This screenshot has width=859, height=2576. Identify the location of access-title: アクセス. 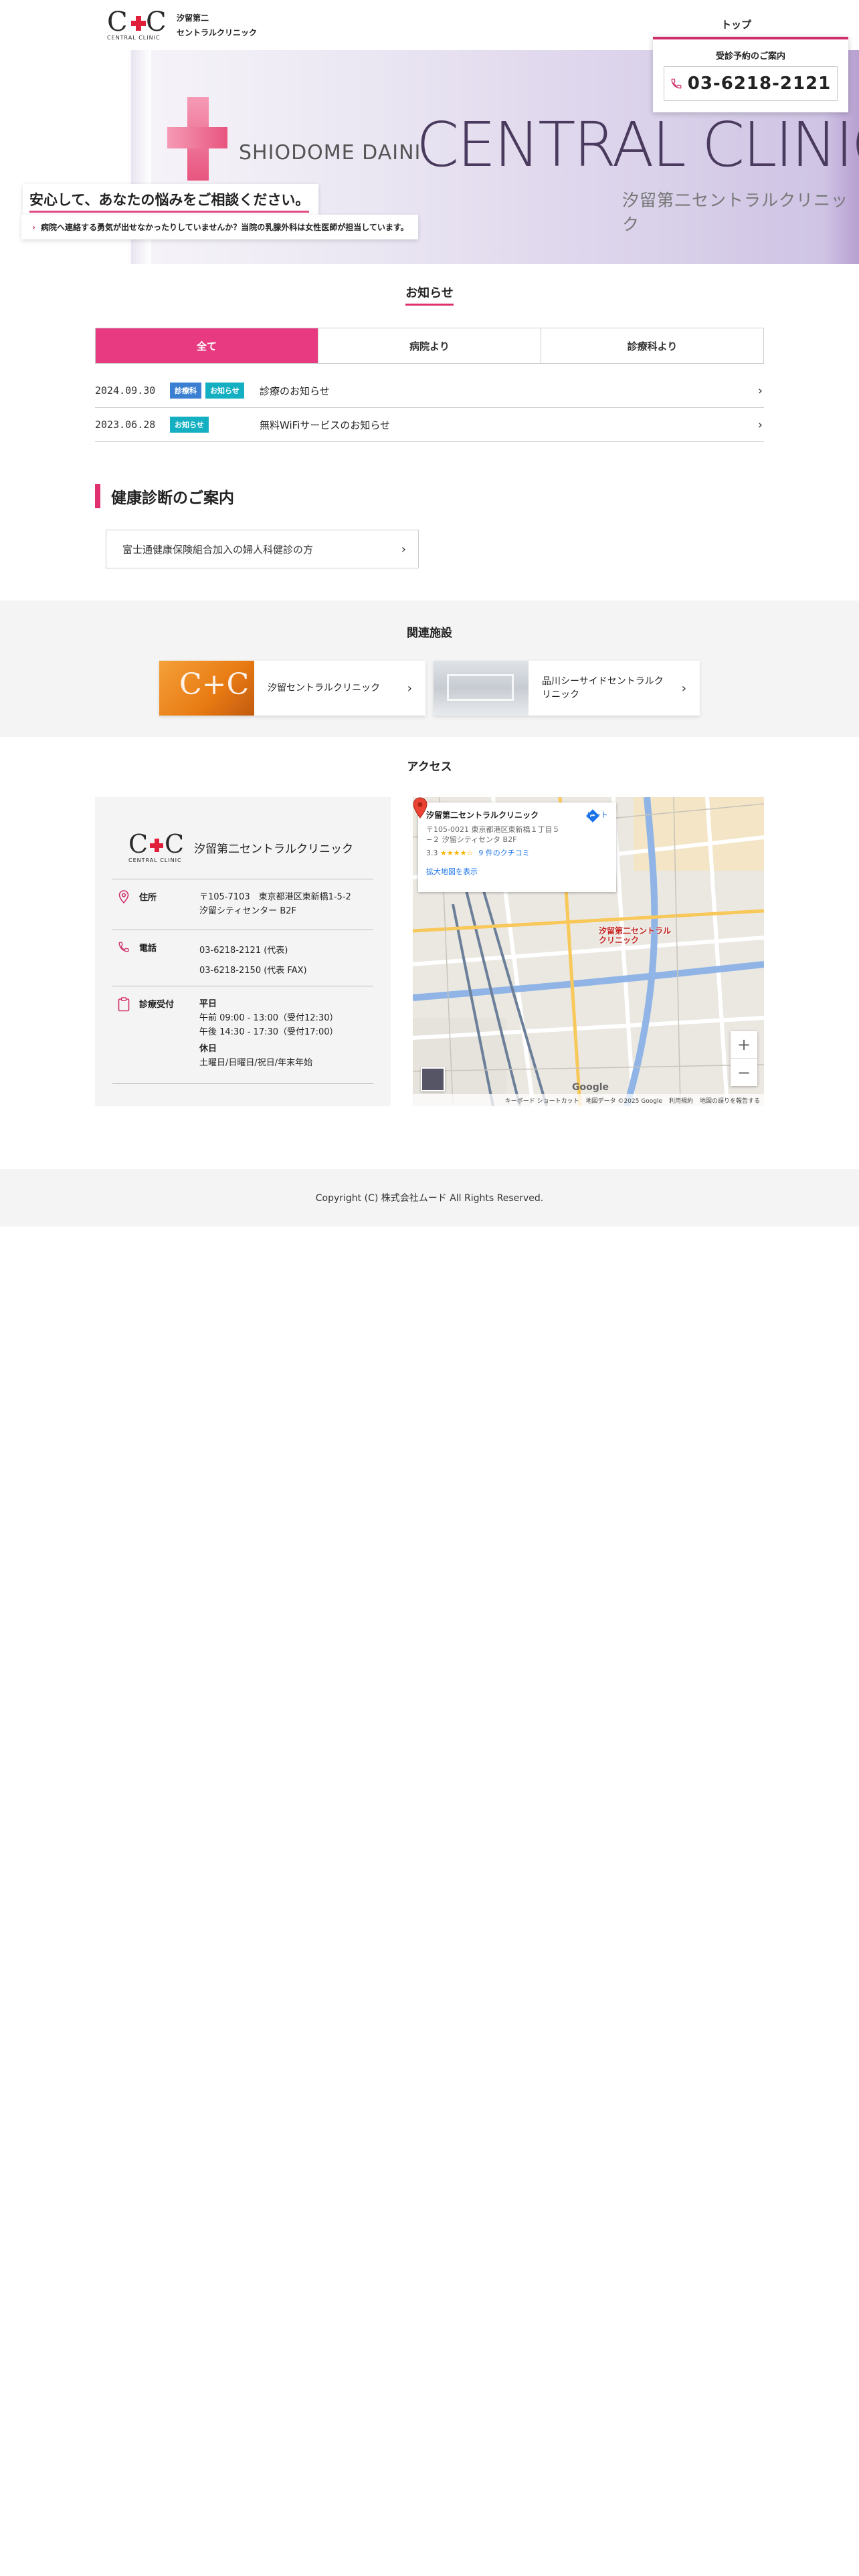
(429, 767).